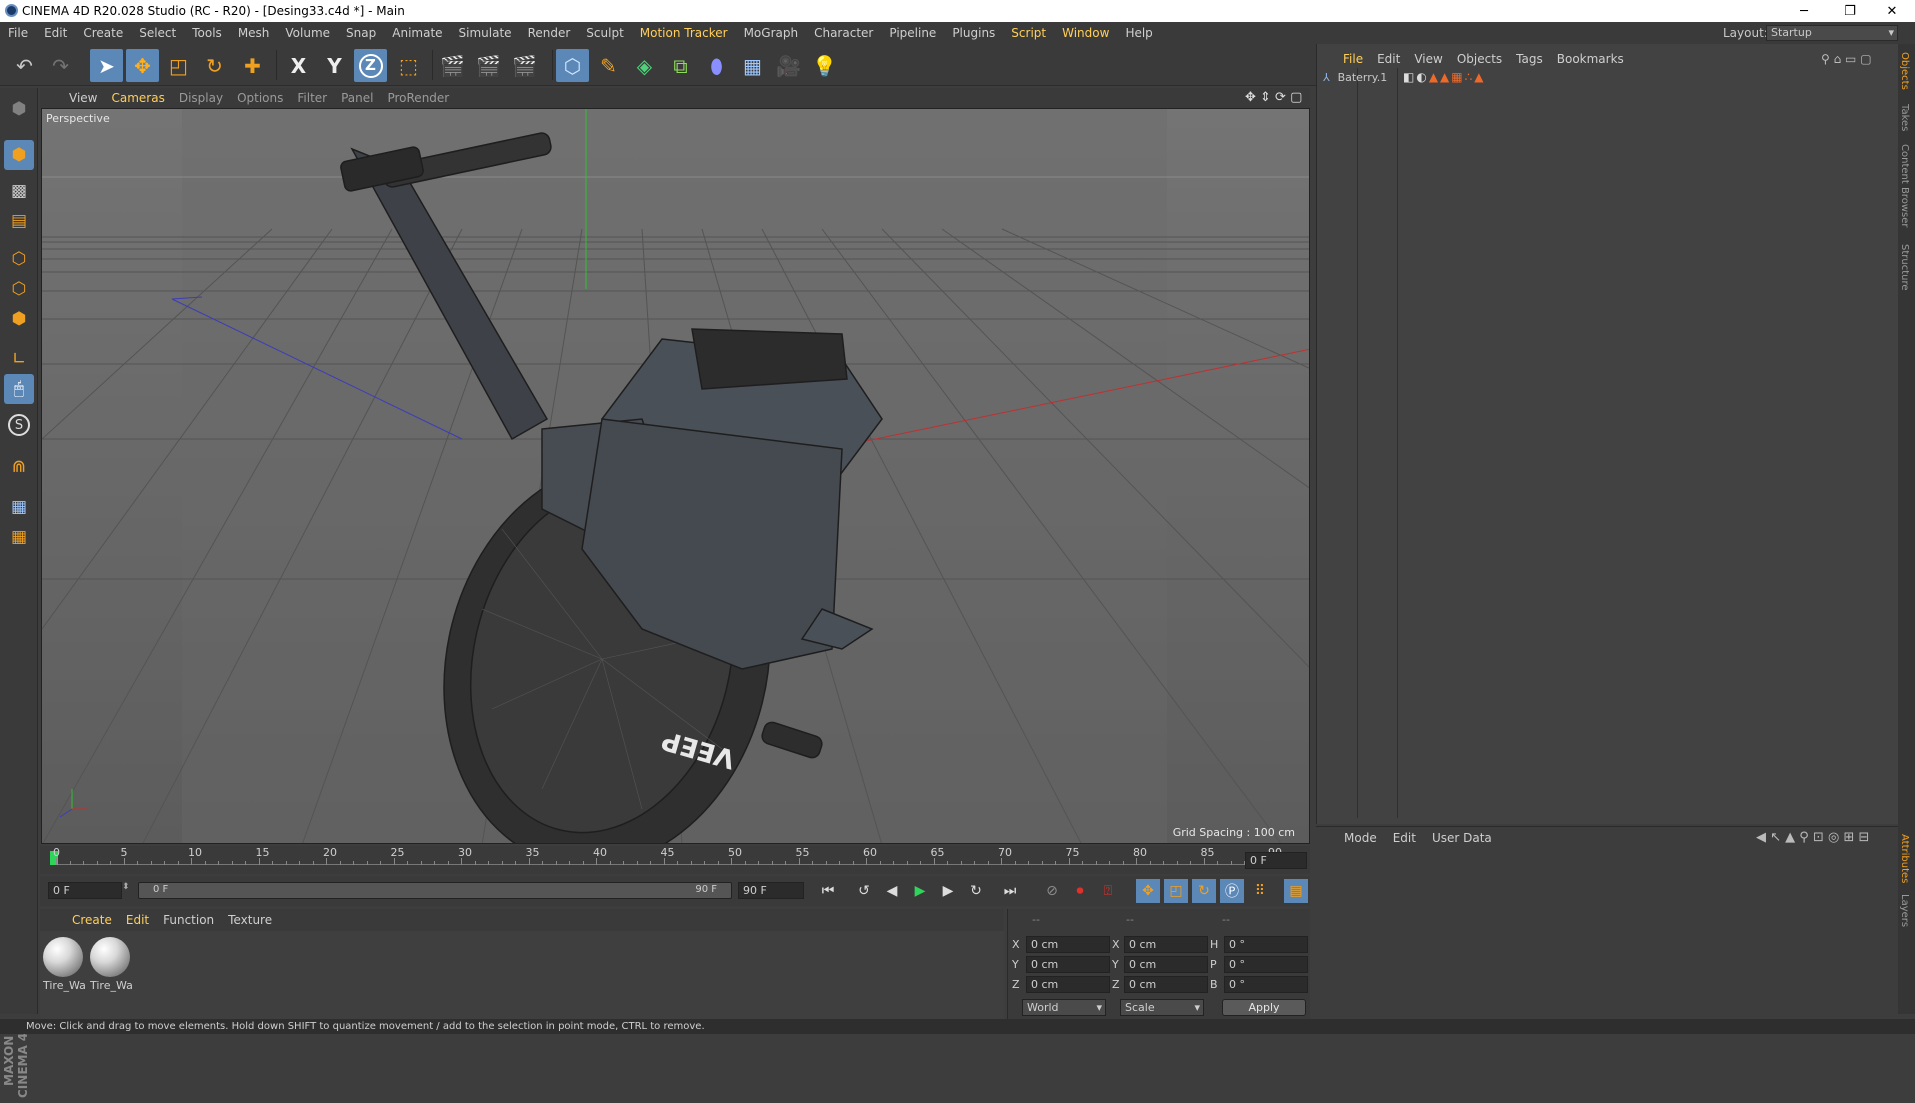  What do you see at coordinates (1266, 964) in the screenshot?
I see `rotation-p-field: 0 °` at bounding box center [1266, 964].